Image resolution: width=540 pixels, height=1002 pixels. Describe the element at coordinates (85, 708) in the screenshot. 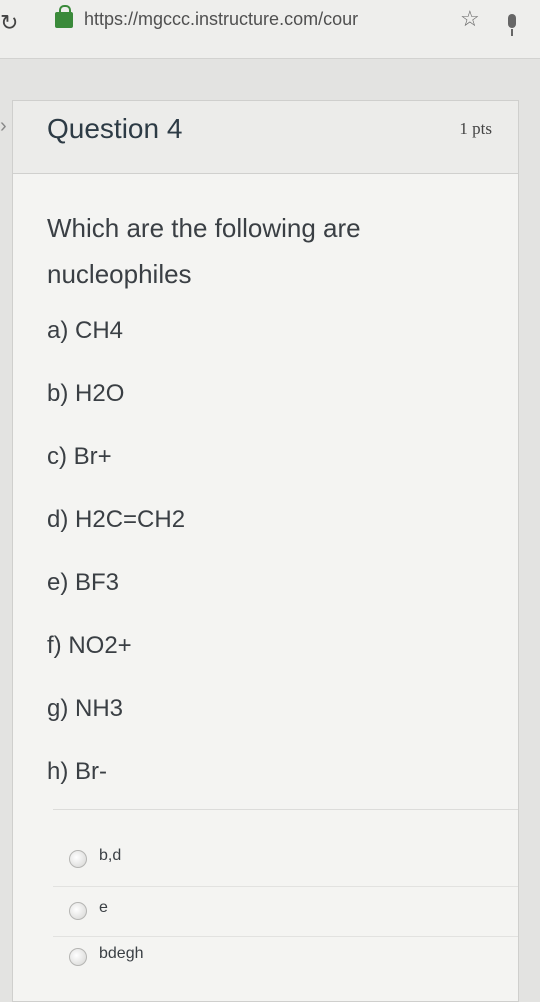

I see `question-option: g) NH3` at that location.